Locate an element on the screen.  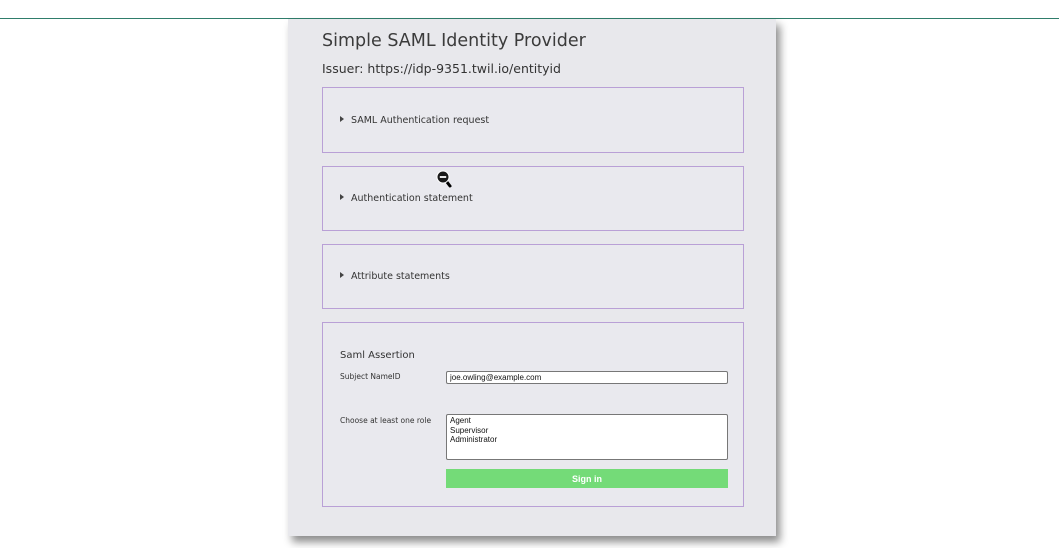
panel-authn-statement: Authentication statement is located at coordinates (533, 198).